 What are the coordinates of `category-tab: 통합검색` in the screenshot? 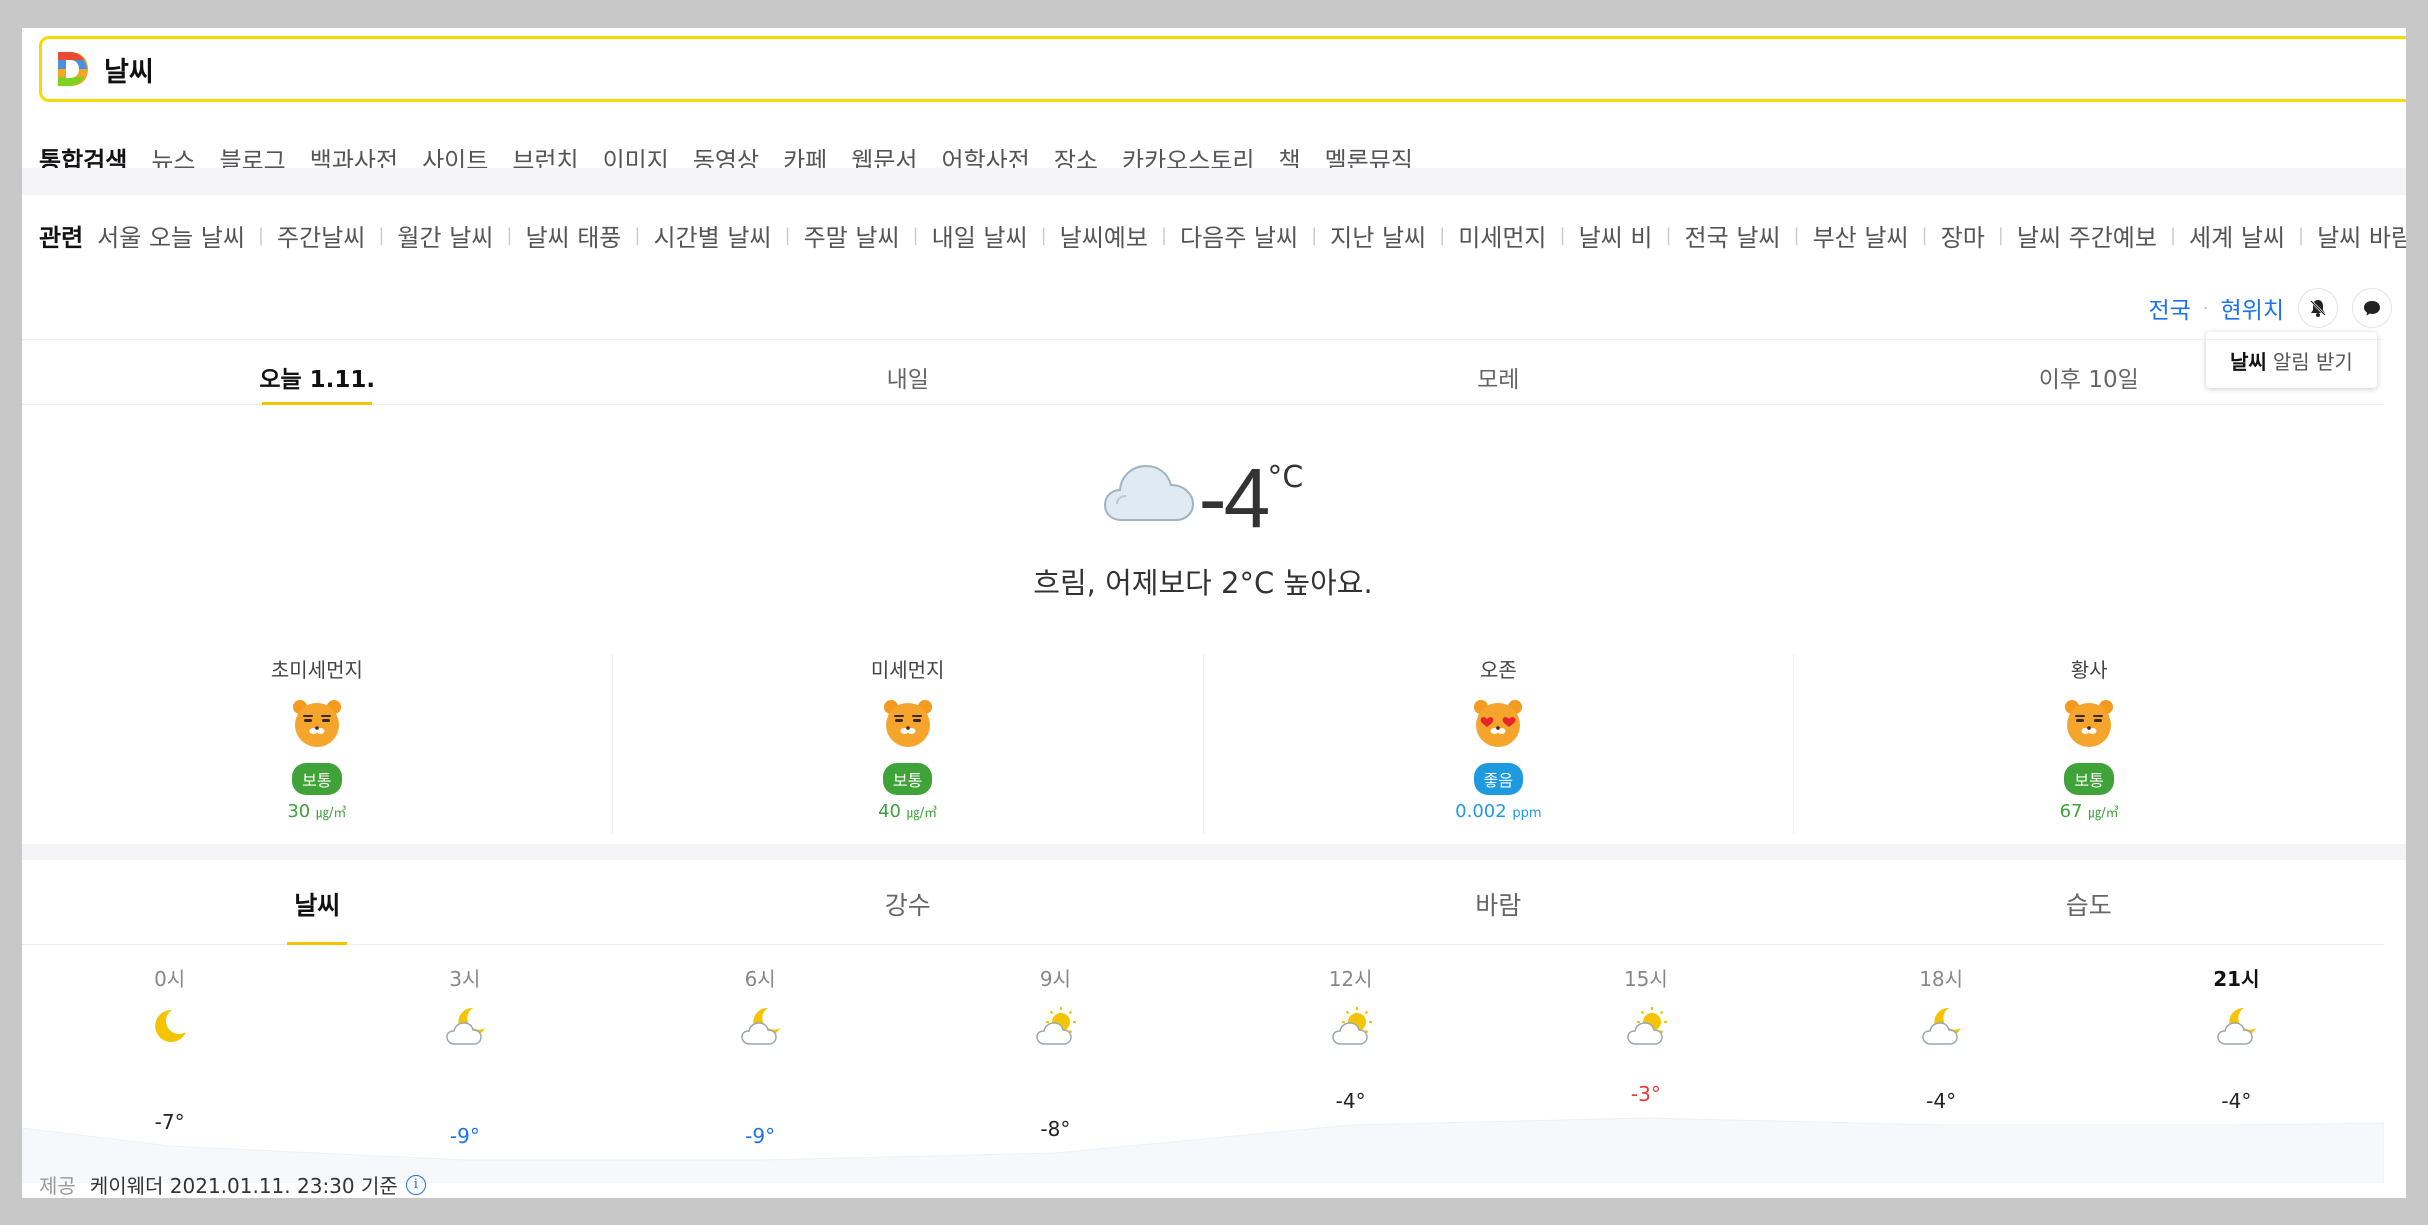 It's located at (83, 149).